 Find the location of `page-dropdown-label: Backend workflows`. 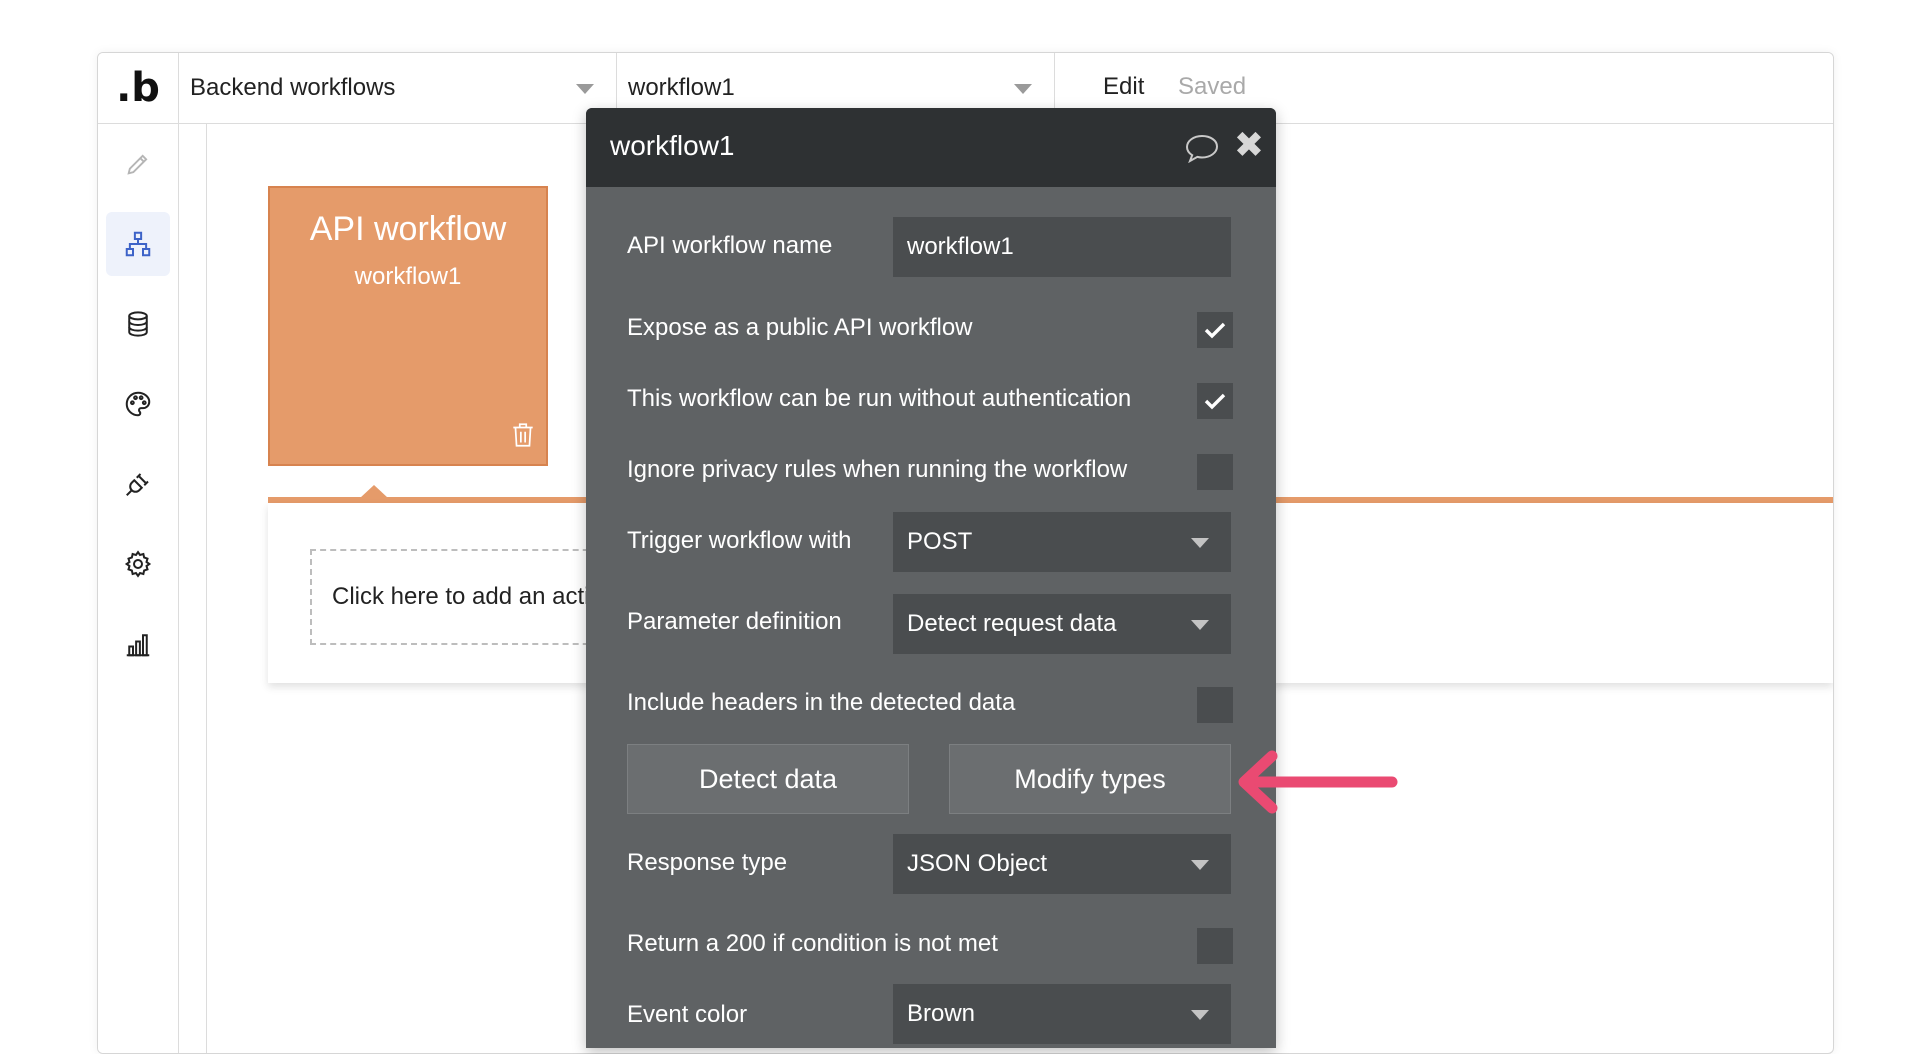

page-dropdown-label: Backend workflows is located at coordinates (293, 87).